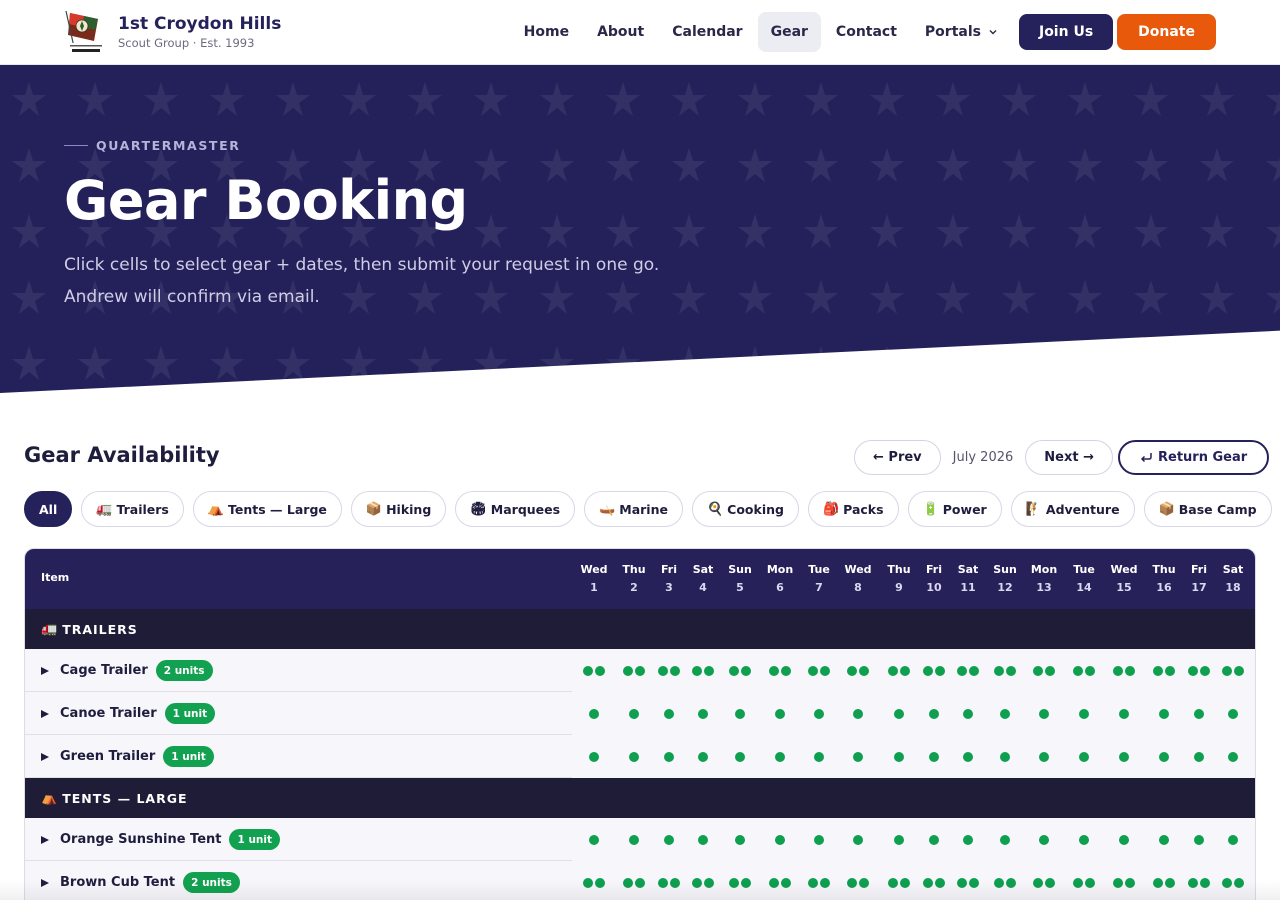  I want to click on item-expand-toggle: Cage Trailer 2 units, so click(127, 670).